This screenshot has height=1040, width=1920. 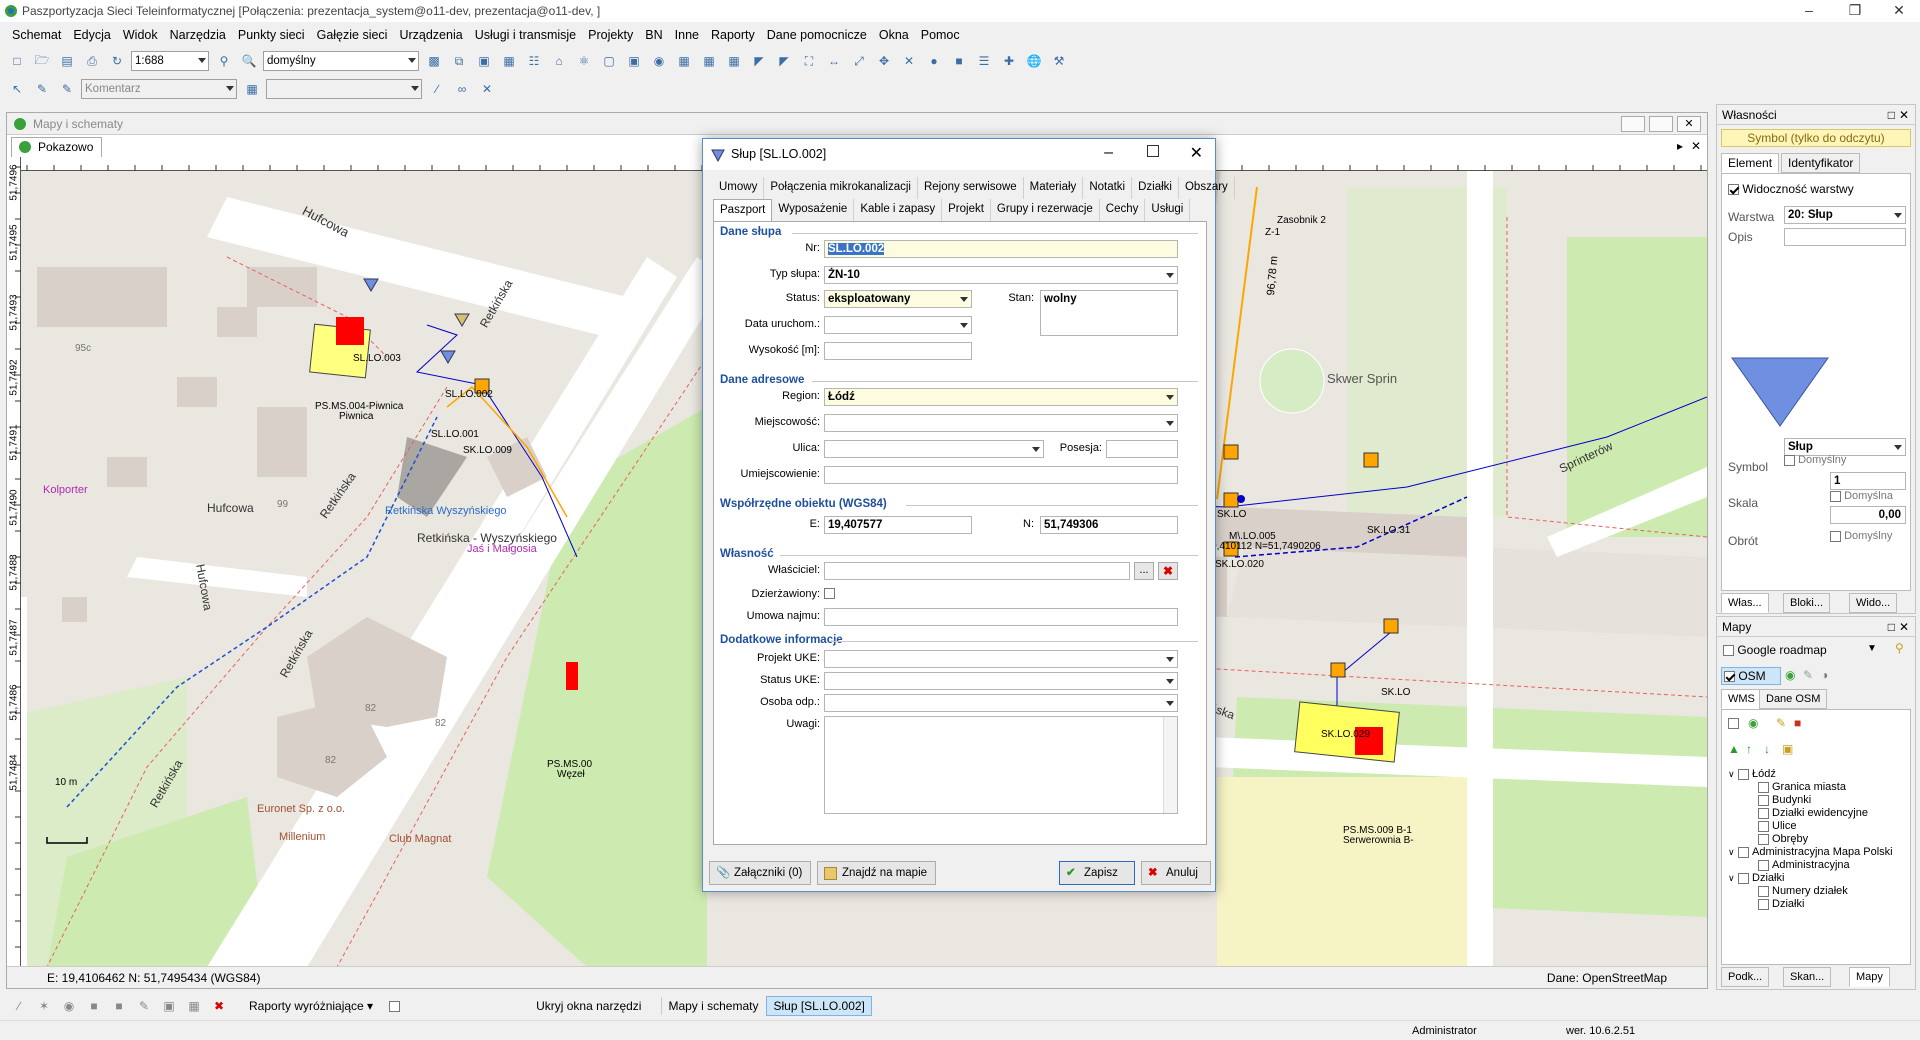 What do you see at coordinates (1753, 723) in the screenshot?
I see `wms-globe-icon: ◉` at bounding box center [1753, 723].